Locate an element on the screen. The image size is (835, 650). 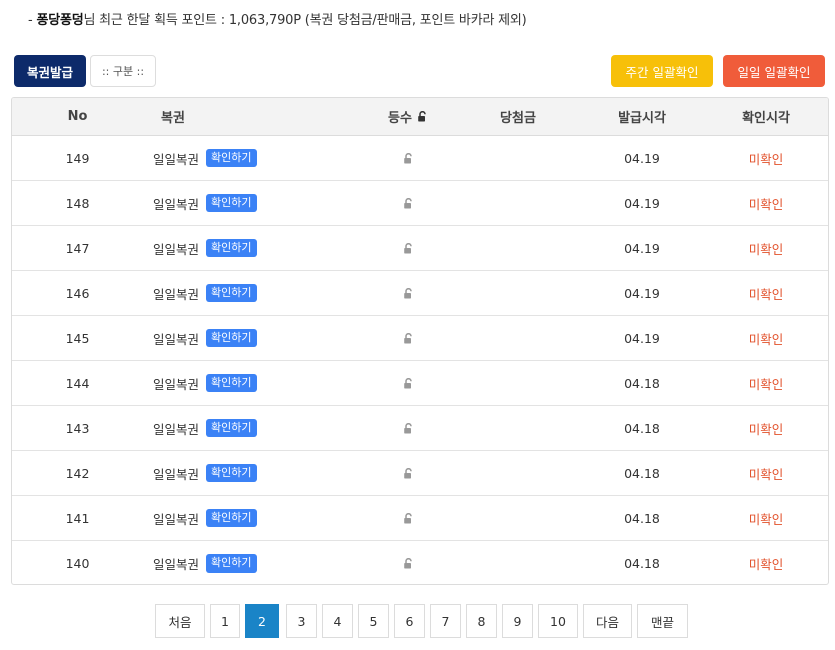
issue-lottery-button: 복권발급 is located at coordinates (50, 71).